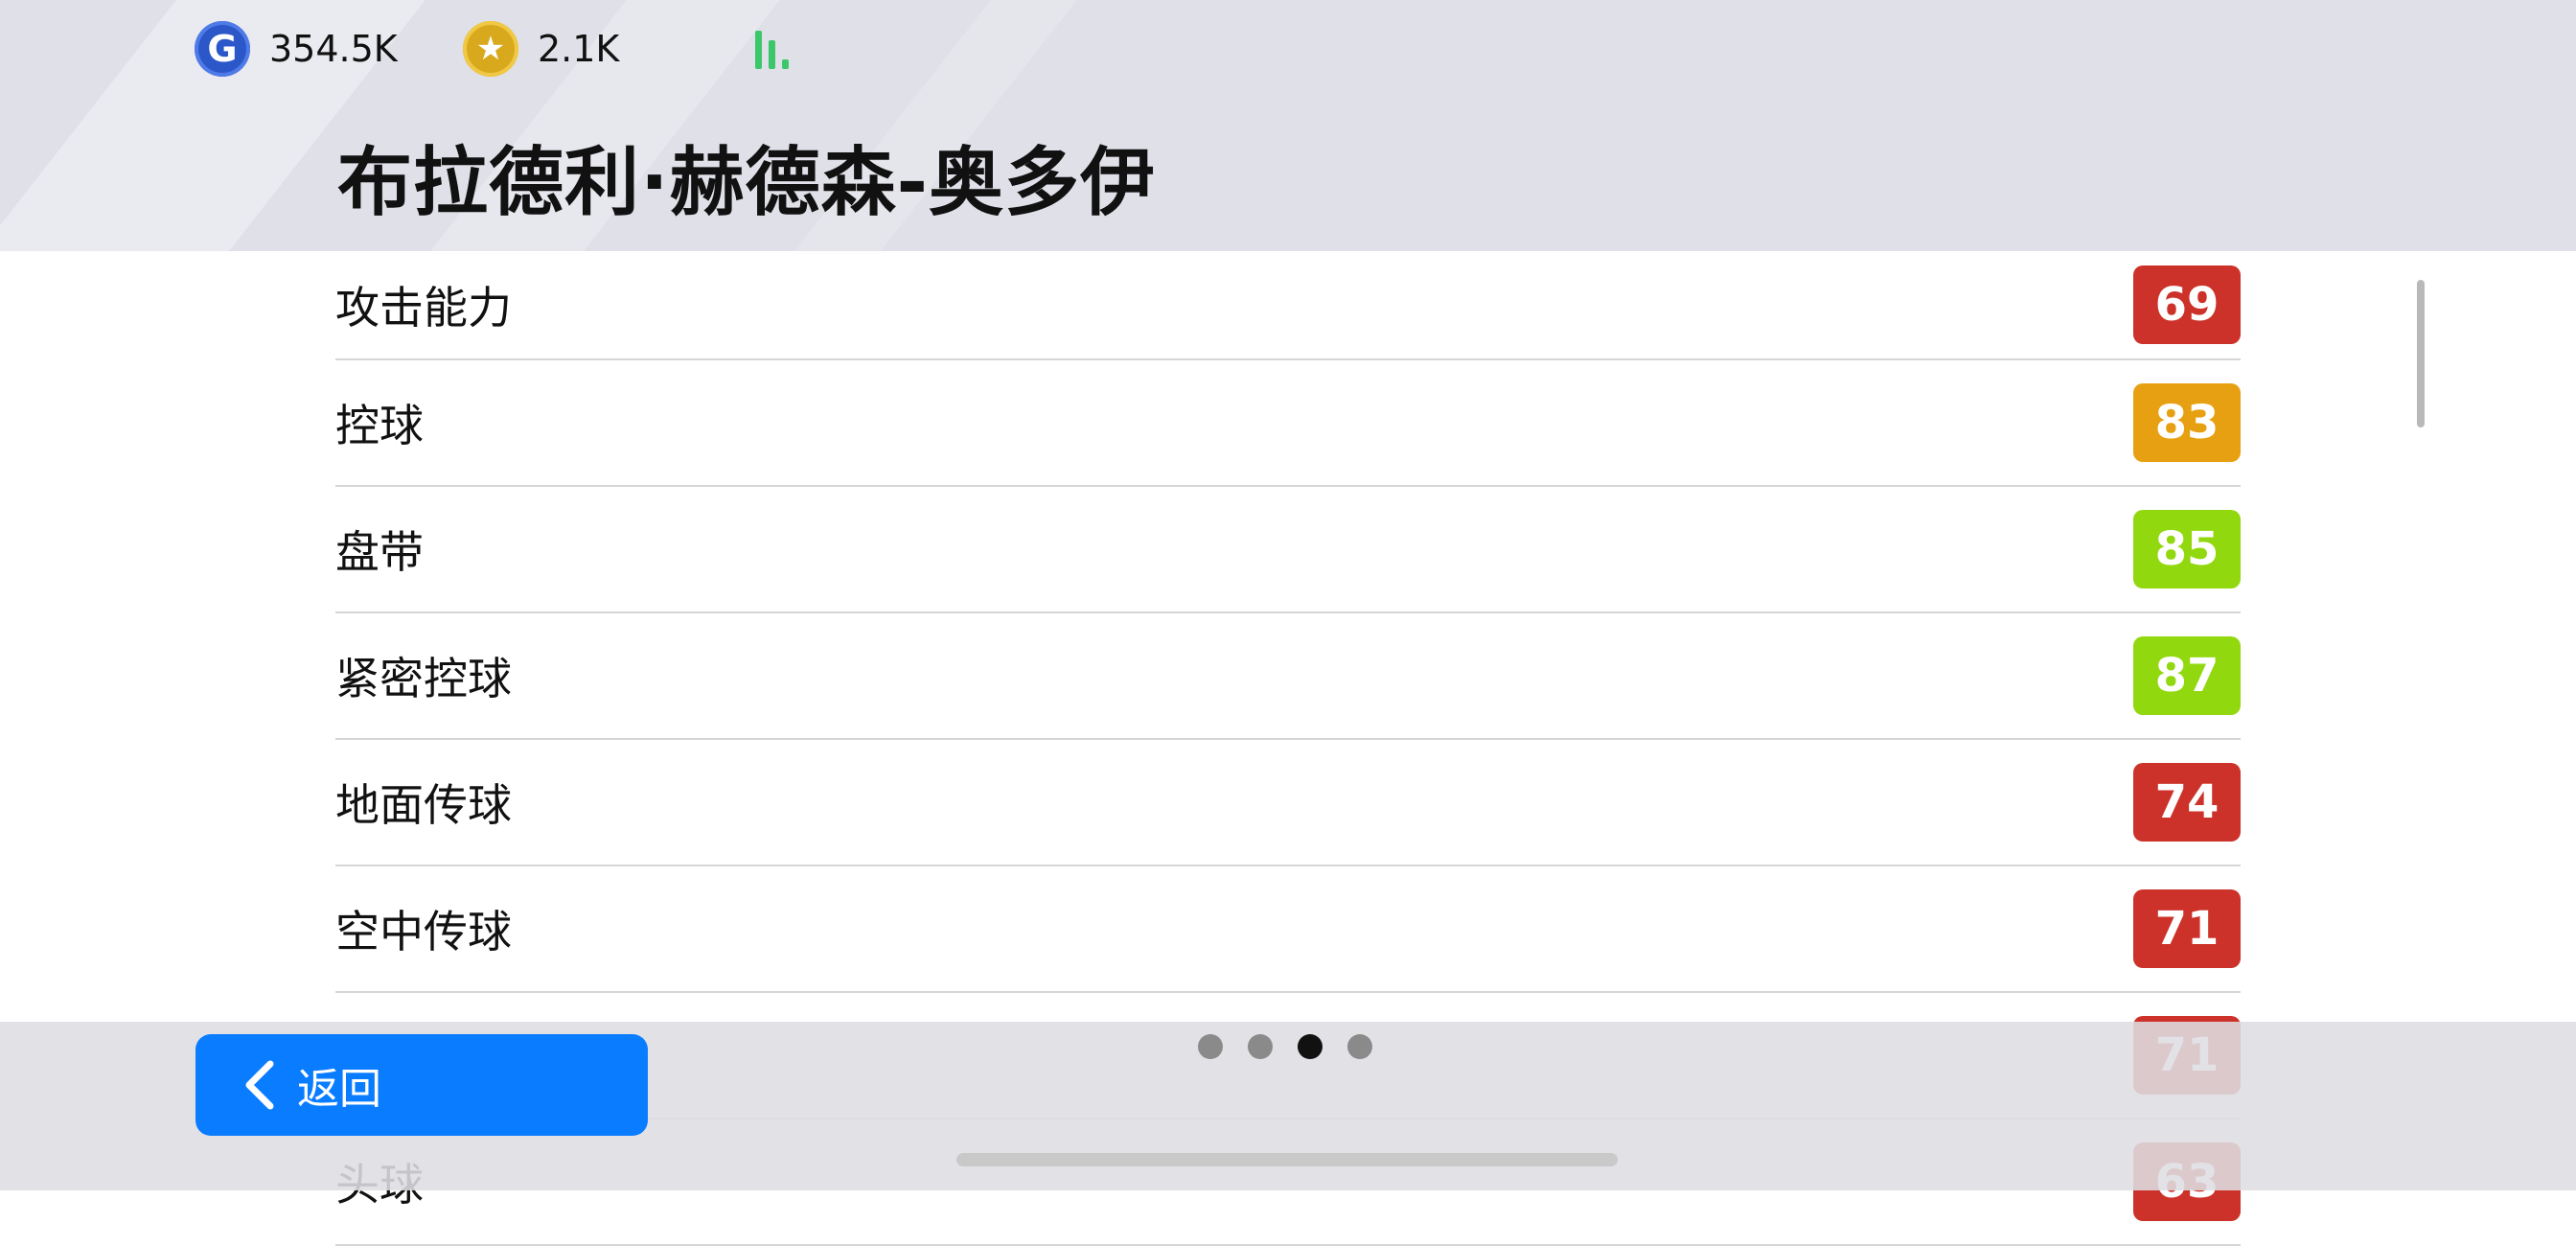 The height and width of the screenshot is (1246, 2576). I want to click on stat-row: 地面传球 74, so click(1288, 803).